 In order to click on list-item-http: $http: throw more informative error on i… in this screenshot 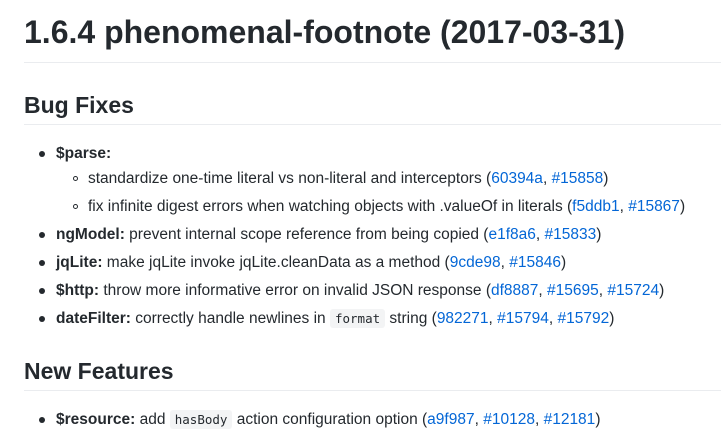, I will do `click(360, 290)`.